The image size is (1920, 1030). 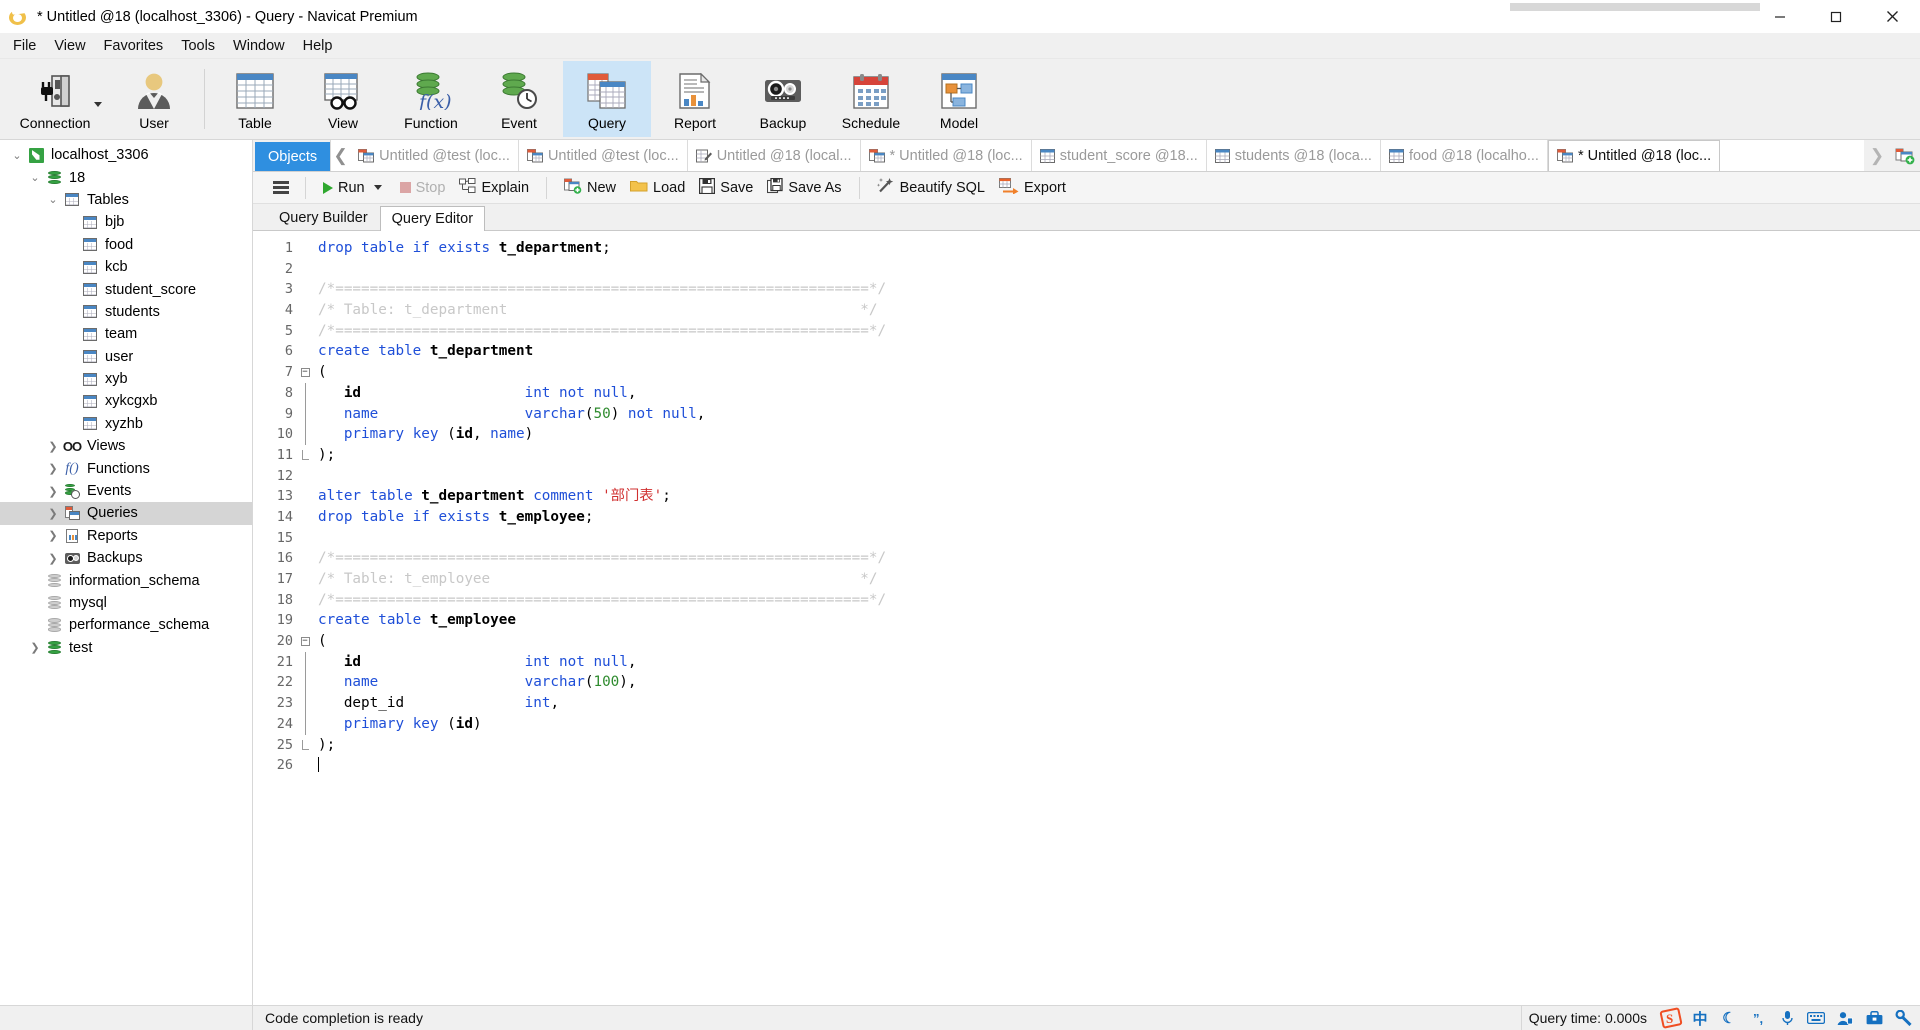 What do you see at coordinates (519, 99) in the screenshot?
I see `toolbar-button-event: Event` at bounding box center [519, 99].